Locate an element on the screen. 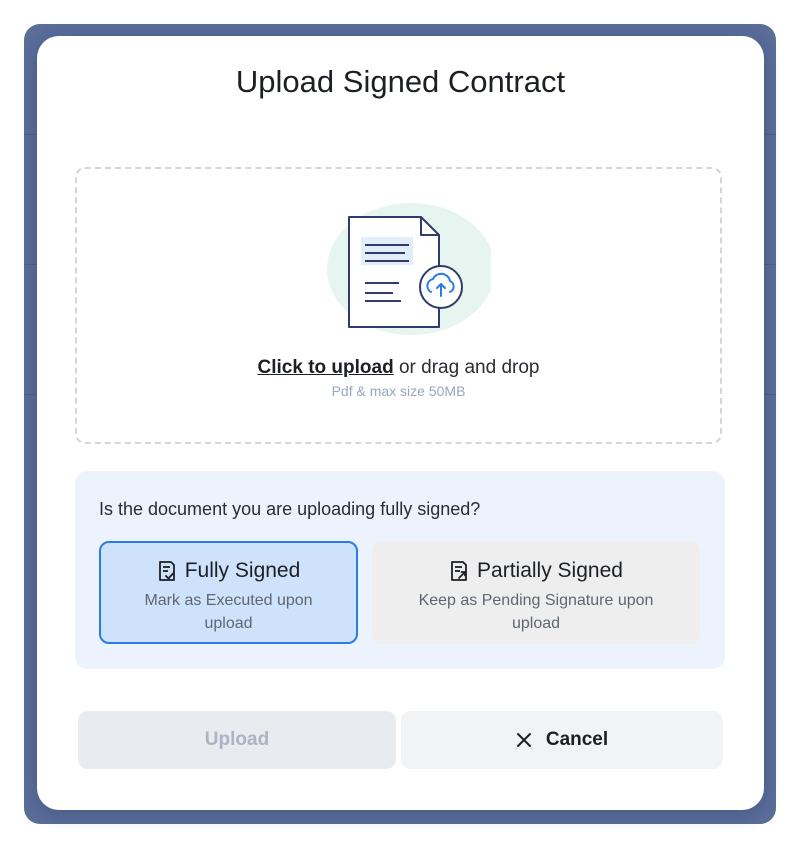 The height and width of the screenshot is (847, 800). fully-signed-description: Mark as Executed upon upload is located at coordinates (228, 612).